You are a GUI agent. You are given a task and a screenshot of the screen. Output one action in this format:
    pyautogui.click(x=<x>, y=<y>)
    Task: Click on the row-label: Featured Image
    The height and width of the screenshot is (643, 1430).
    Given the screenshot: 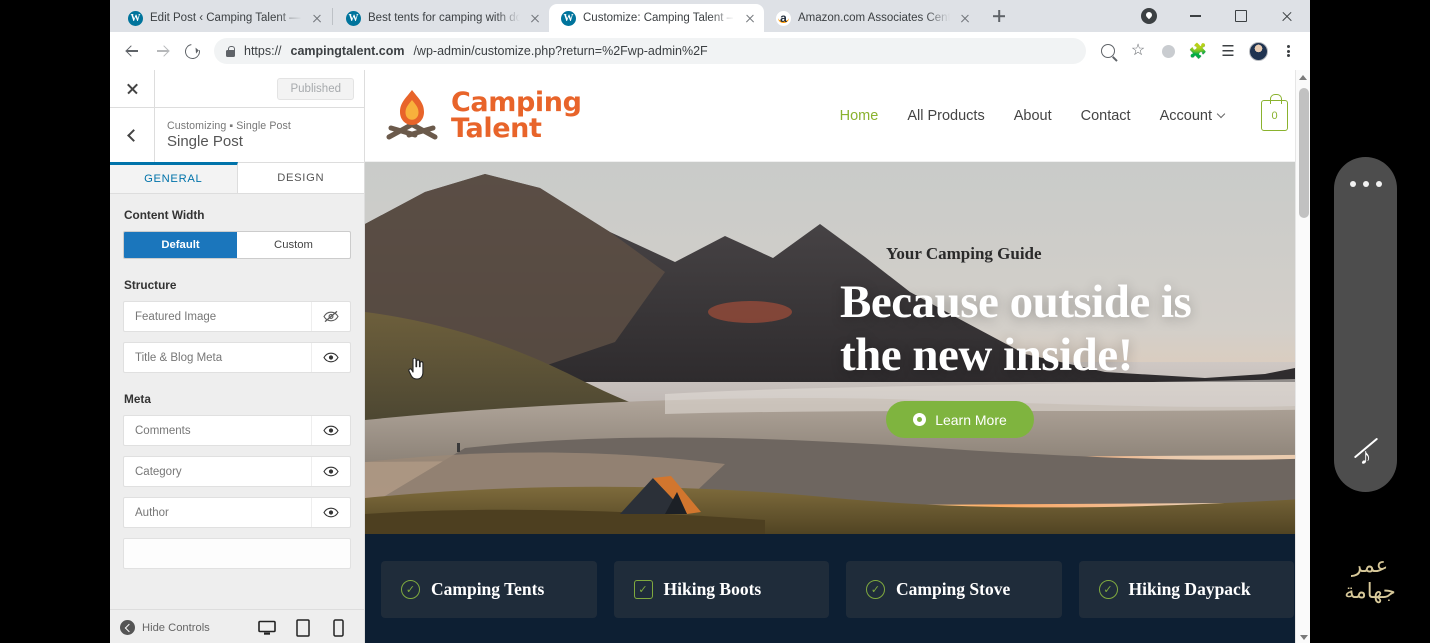 What is the action you would take?
    pyautogui.click(x=176, y=316)
    